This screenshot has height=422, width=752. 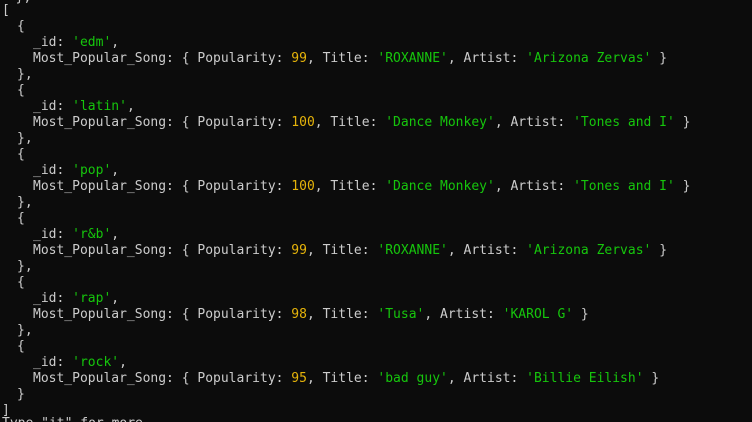 I want to click on record-id-line: _id: 'latin',, so click(x=84, y=107).